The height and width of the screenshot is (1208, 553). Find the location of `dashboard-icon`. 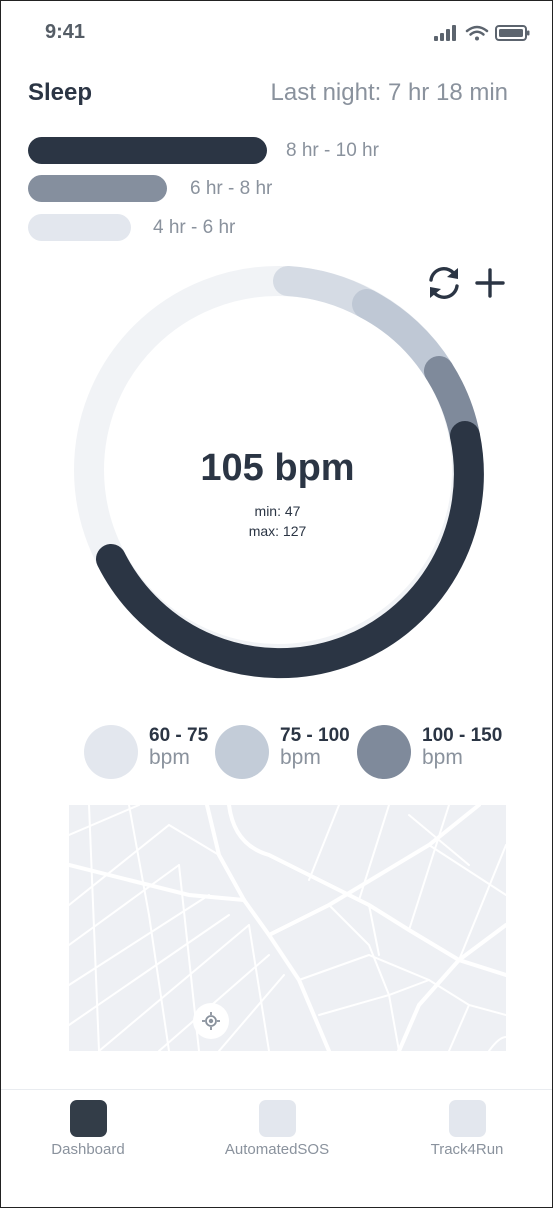

dashboard-icon is located at coordinates (88, 1118).